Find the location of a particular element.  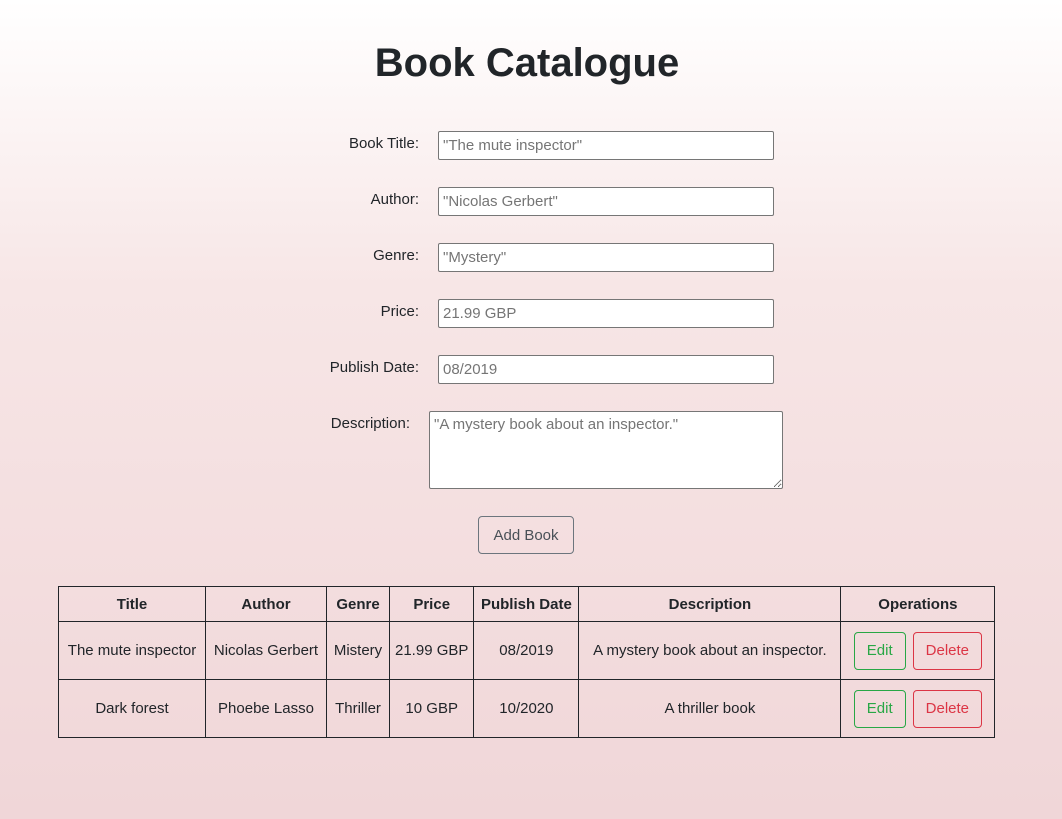

price-input is located at coordinates (606, 313).